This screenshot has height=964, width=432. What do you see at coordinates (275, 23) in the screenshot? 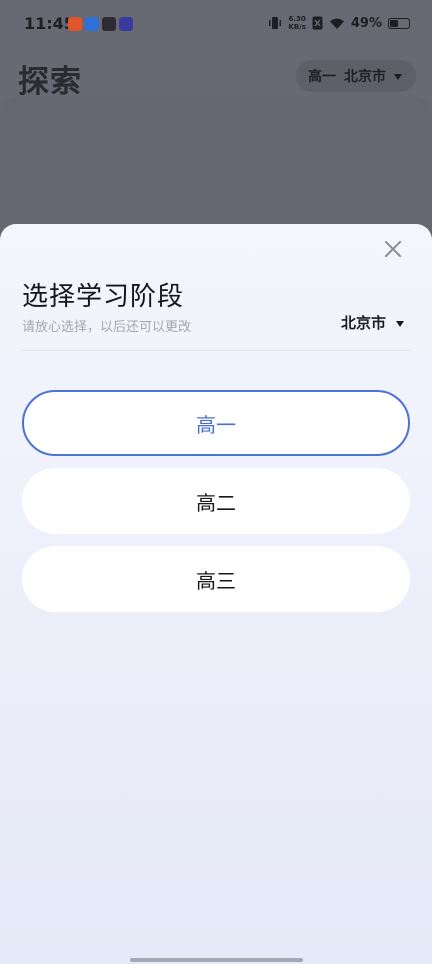
I see `vibrate-icon` at bounding box center [275, 23].